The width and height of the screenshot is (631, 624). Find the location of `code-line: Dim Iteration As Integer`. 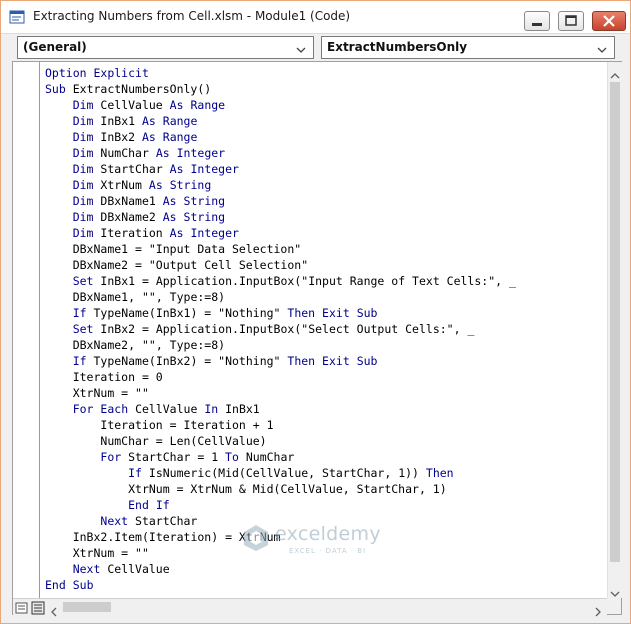

code-line: Dim Iteration As Integer is located at coordinates (142, 233).